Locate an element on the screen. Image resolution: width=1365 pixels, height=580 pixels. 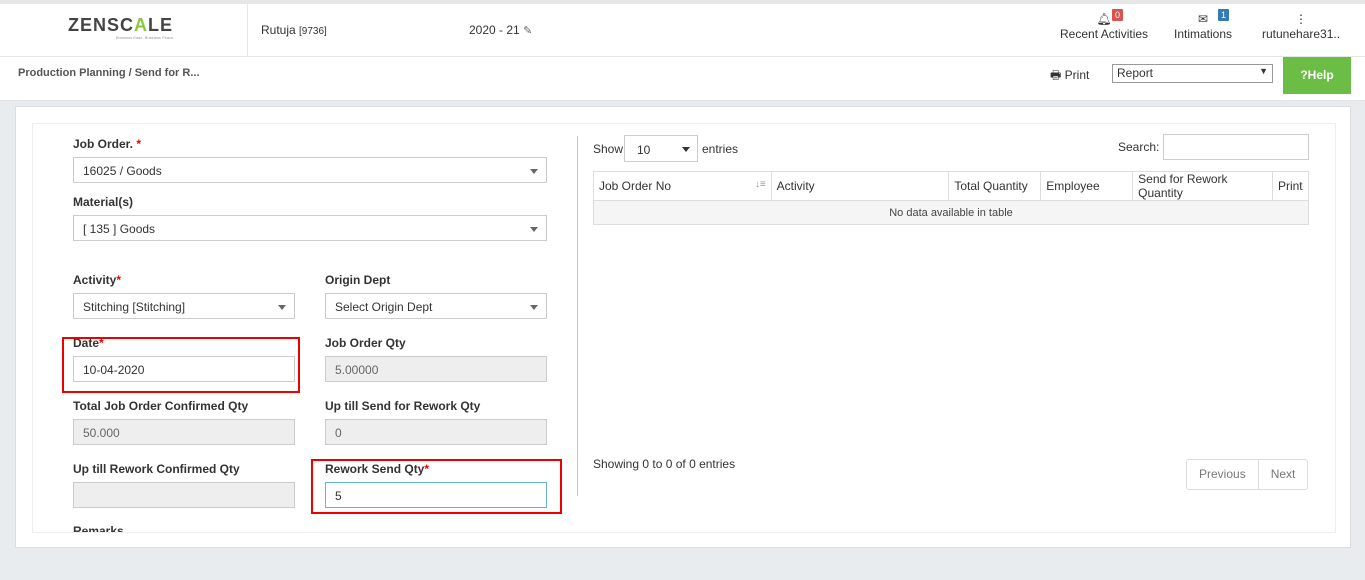
column-divider is located at coordinates (577, 316).